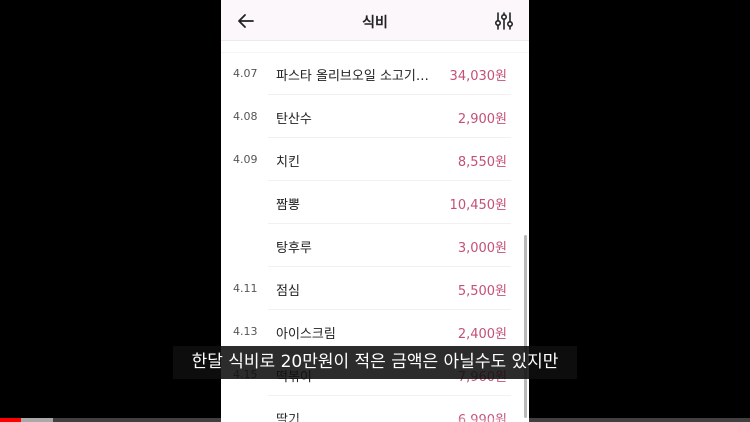 Image resolution: width=750 pixels, height=422 pixels. Describe the element at coordinates (245, 73) in the screenshot. I see `expense-date: 4.07` at that location.